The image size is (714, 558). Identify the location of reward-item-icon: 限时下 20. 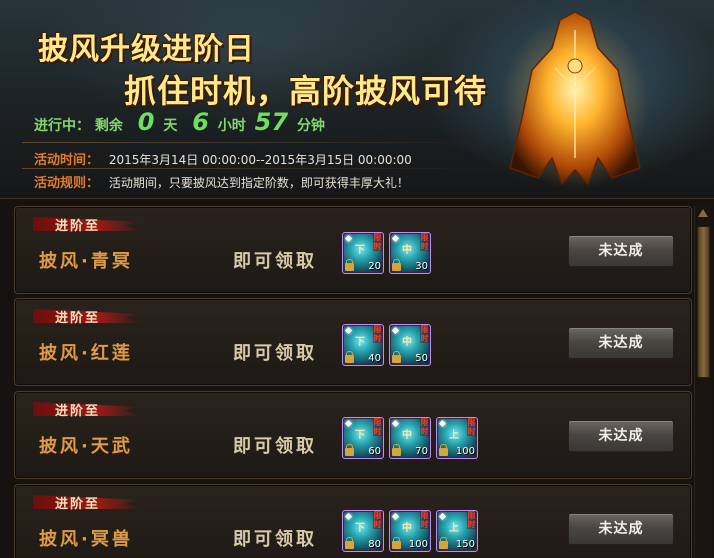
(363, 253).